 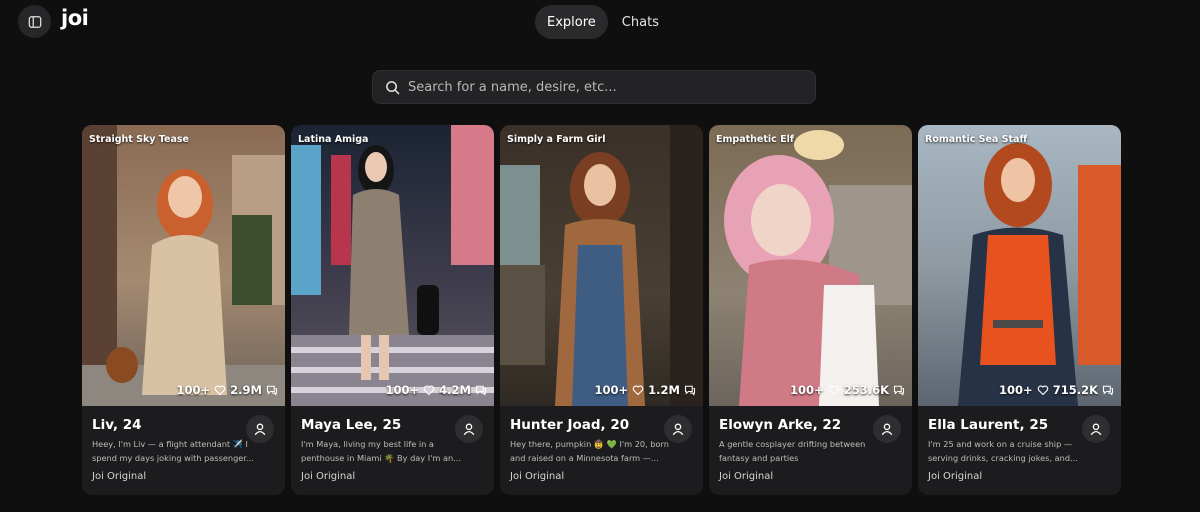 What do you see at coordinates (556, 139) in the screenshot?
I see `character-tagline: Simply a Farm Girl` at bounding box center [556, 139].